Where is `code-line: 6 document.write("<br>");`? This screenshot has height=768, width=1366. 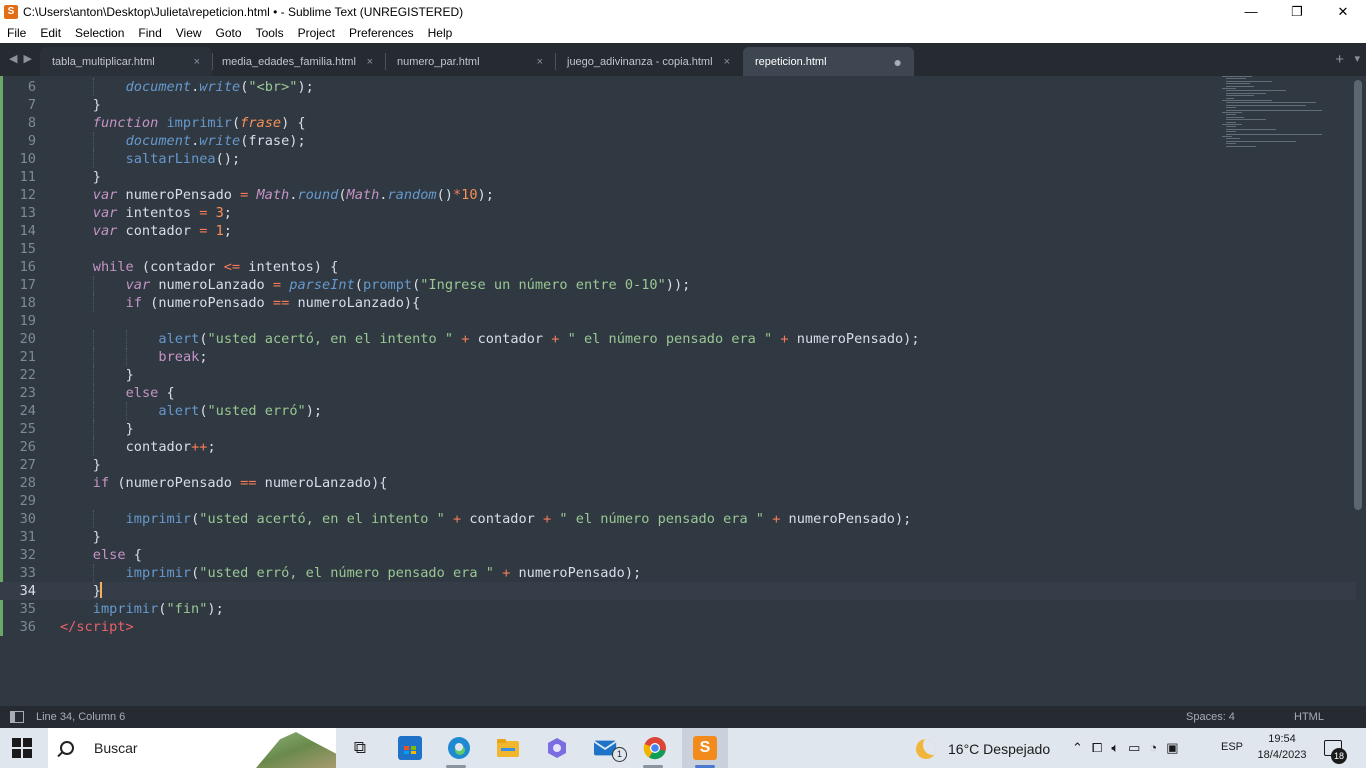
code-line: 6 document.write("<br>"); is located at coordinates (678, 87).